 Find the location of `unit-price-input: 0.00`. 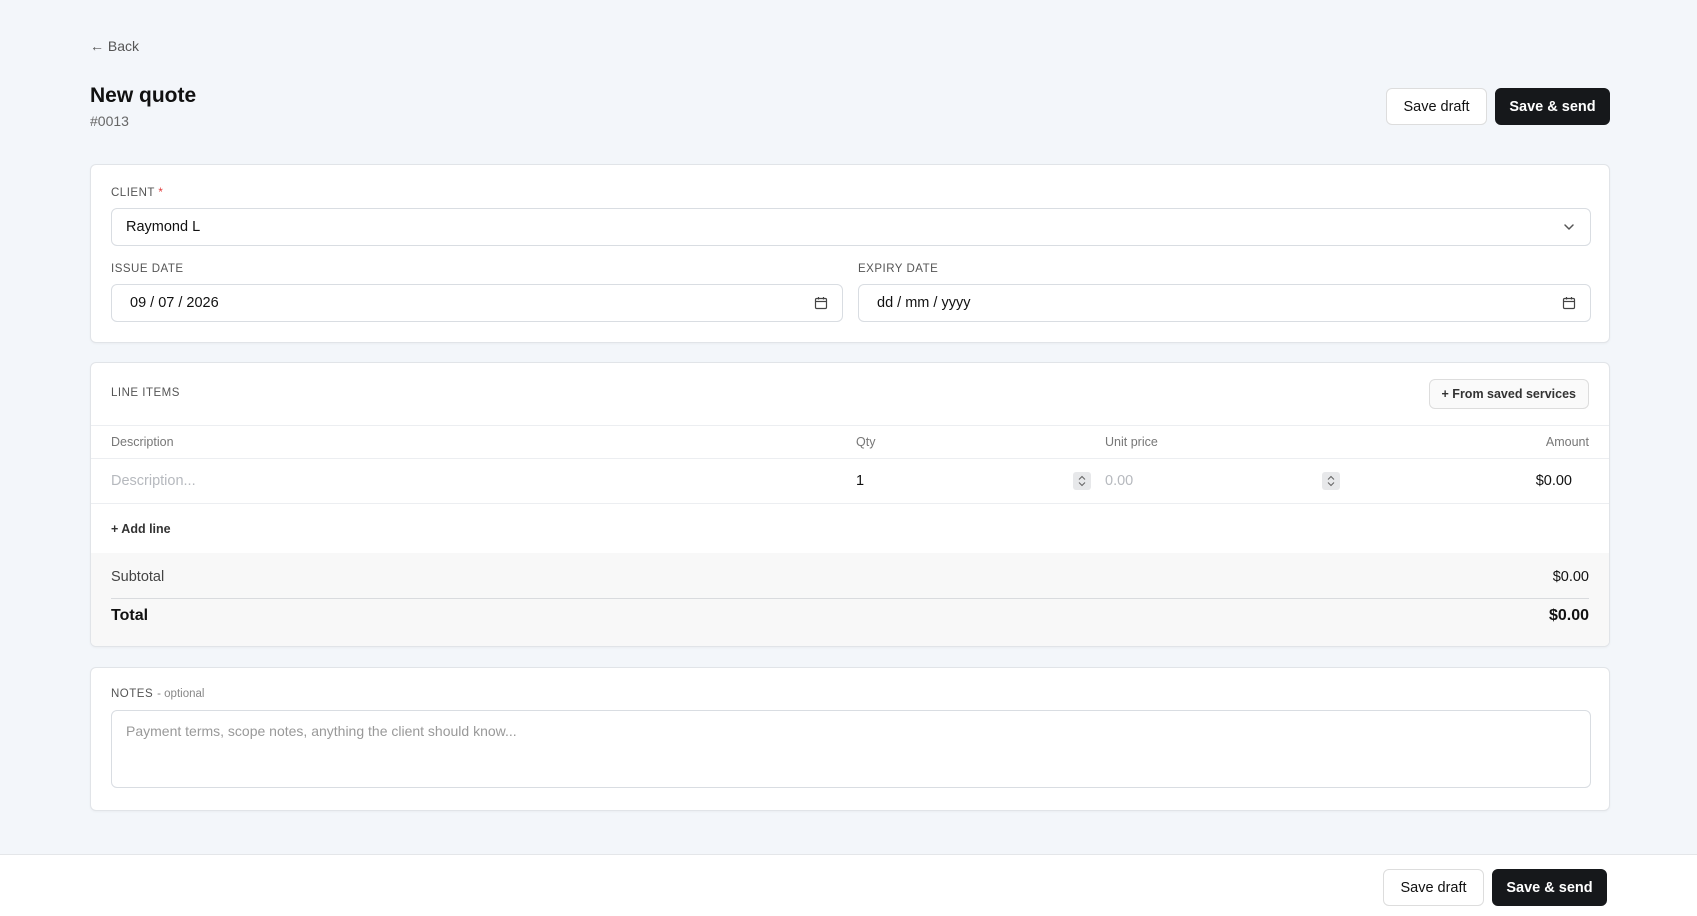

unit-price-input: 0.00 is located at coordinates (1119, 481).